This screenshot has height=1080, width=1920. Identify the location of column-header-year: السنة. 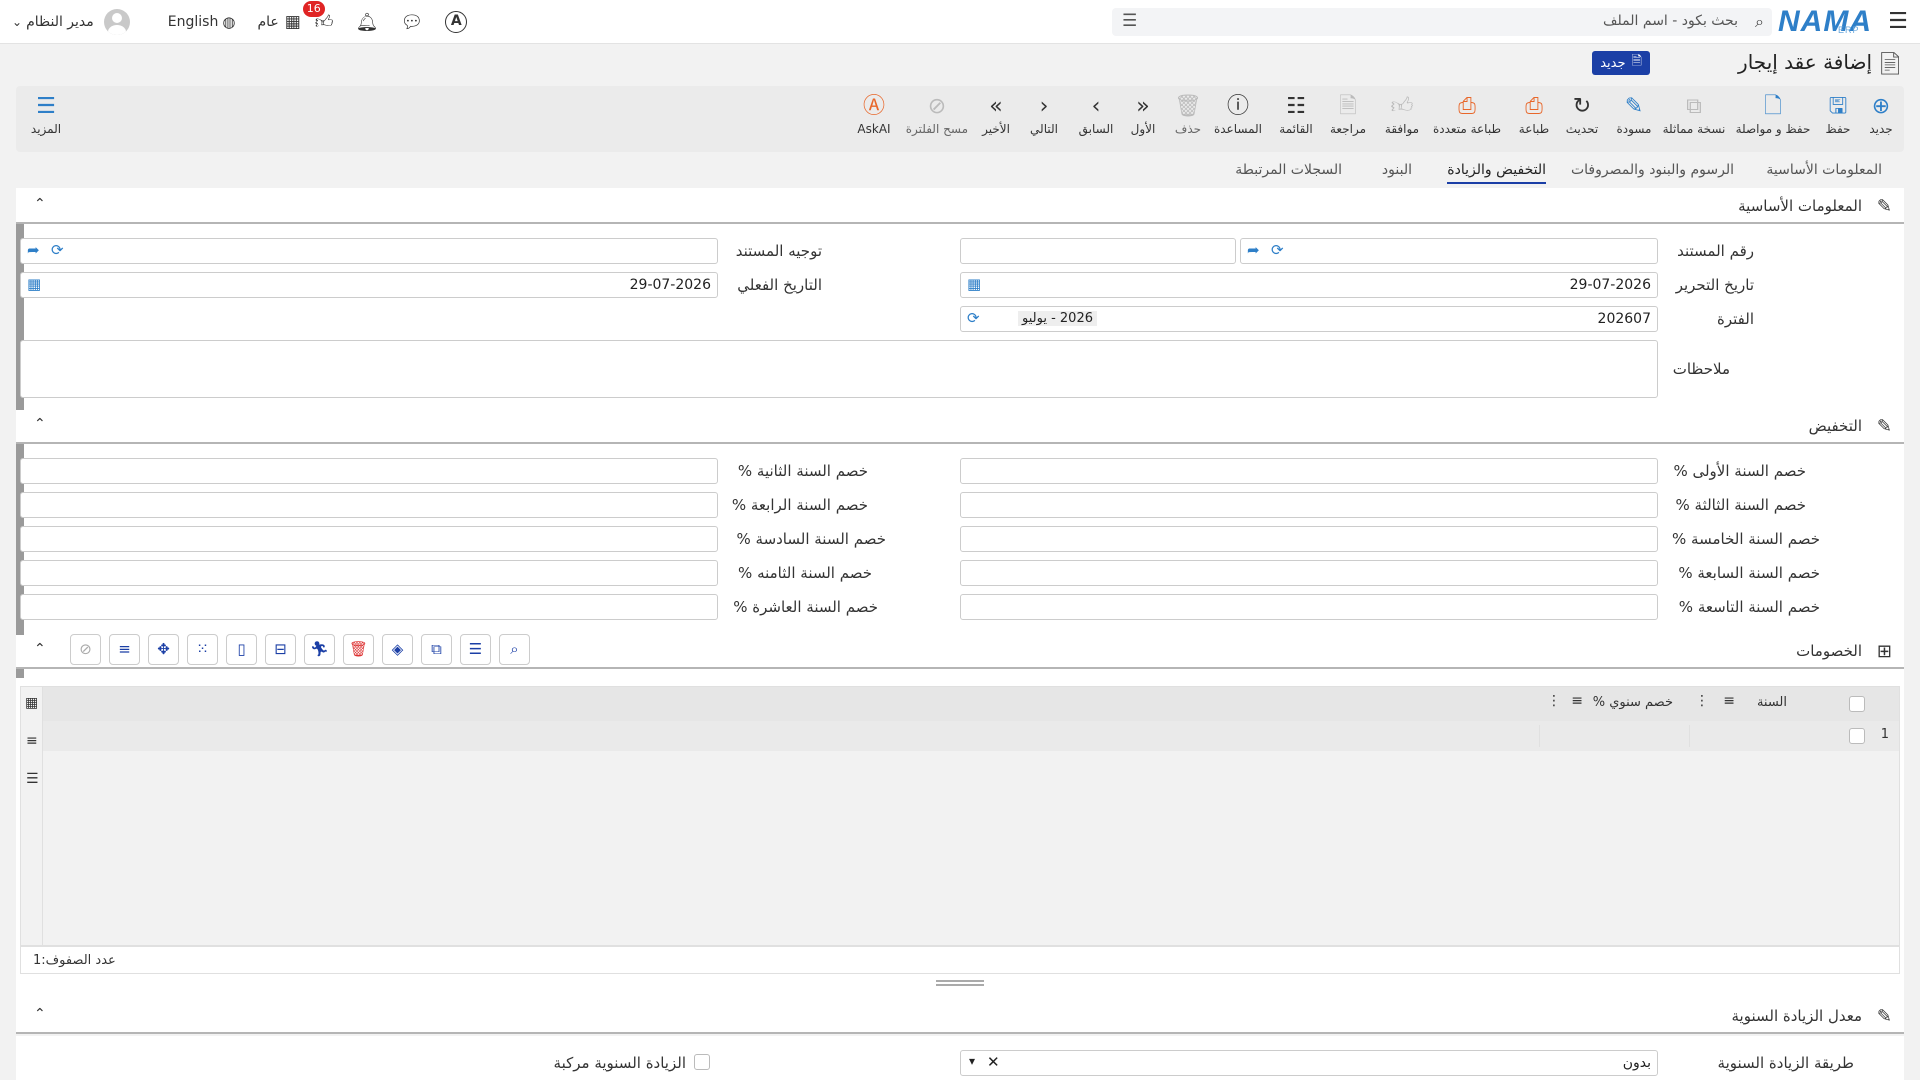
(1772, 702).